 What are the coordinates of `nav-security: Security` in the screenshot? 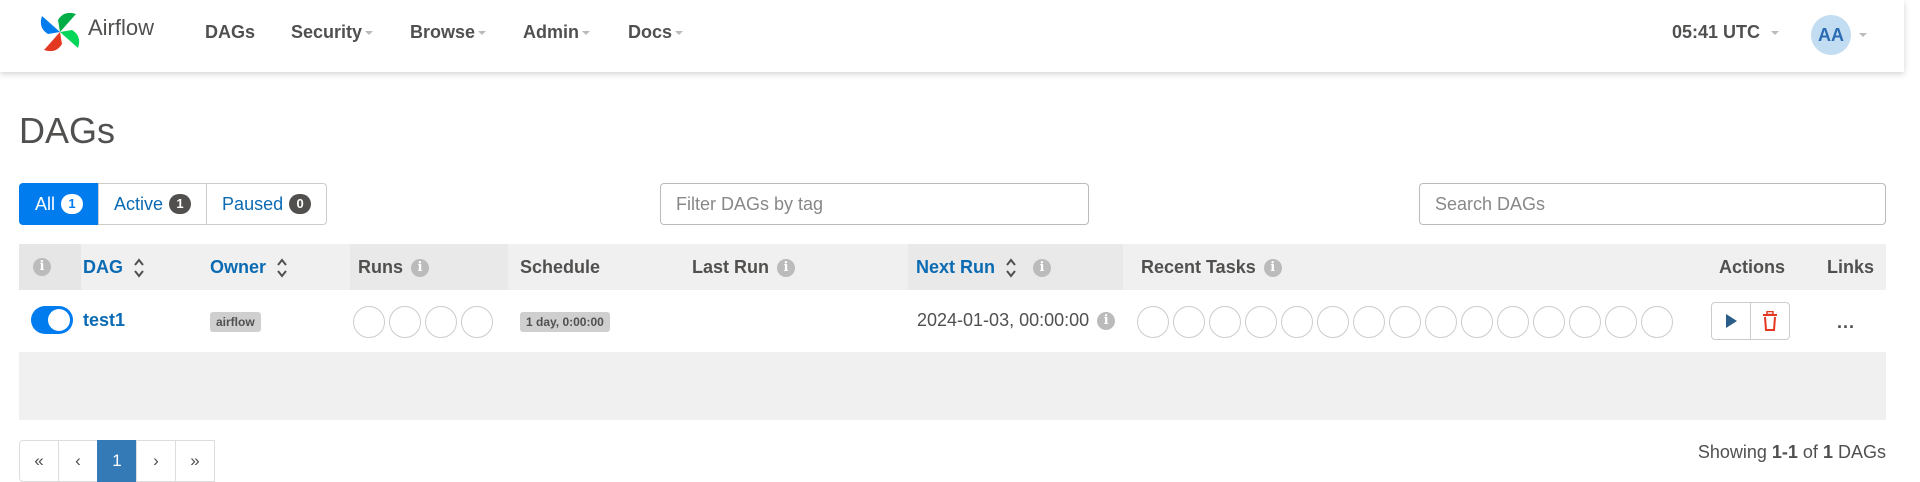 It's located at (332, 32).